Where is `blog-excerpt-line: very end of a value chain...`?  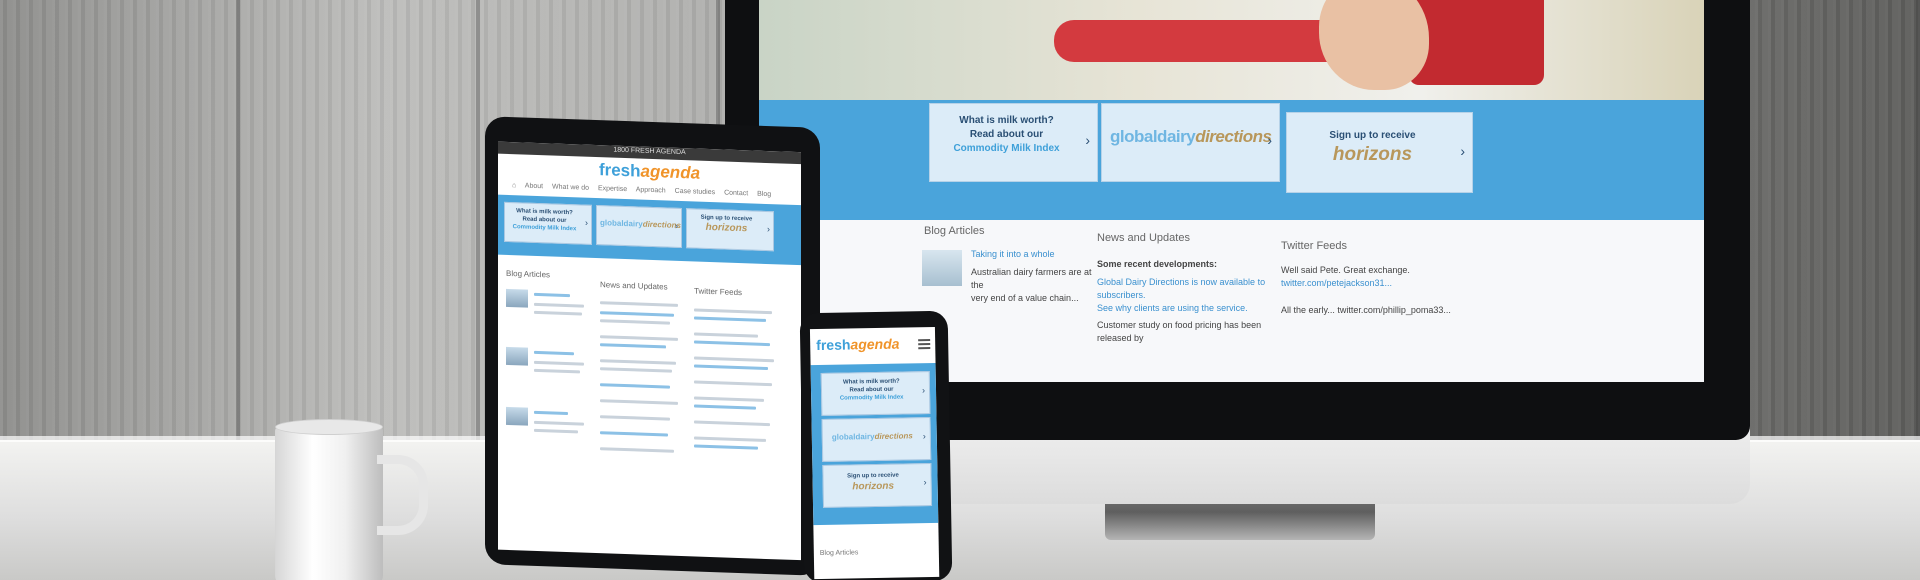
blog-excerpt-line: very end of a value chain... is located at coordinates (1025, 298).